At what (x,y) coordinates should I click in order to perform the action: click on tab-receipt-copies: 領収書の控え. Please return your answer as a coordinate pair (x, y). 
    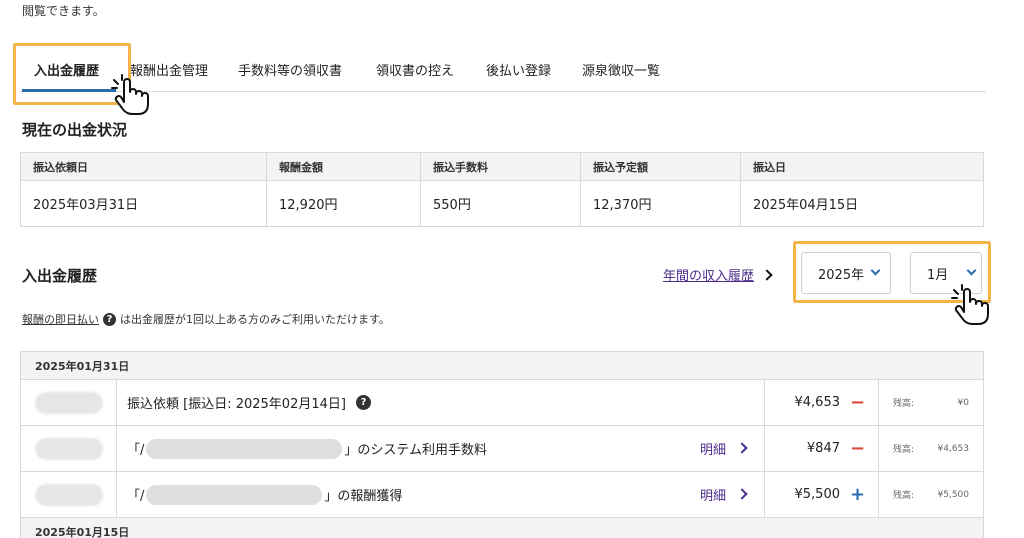
    Looking at the image, I should click on (415, 69).